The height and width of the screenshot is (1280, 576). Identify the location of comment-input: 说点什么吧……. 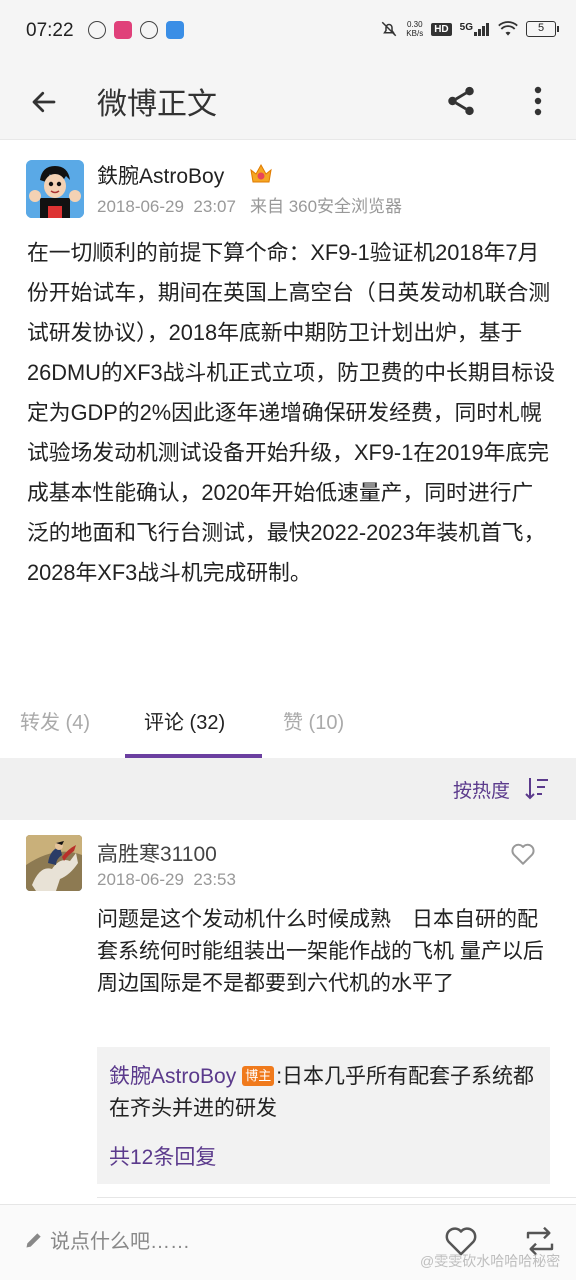
(107, 1239).